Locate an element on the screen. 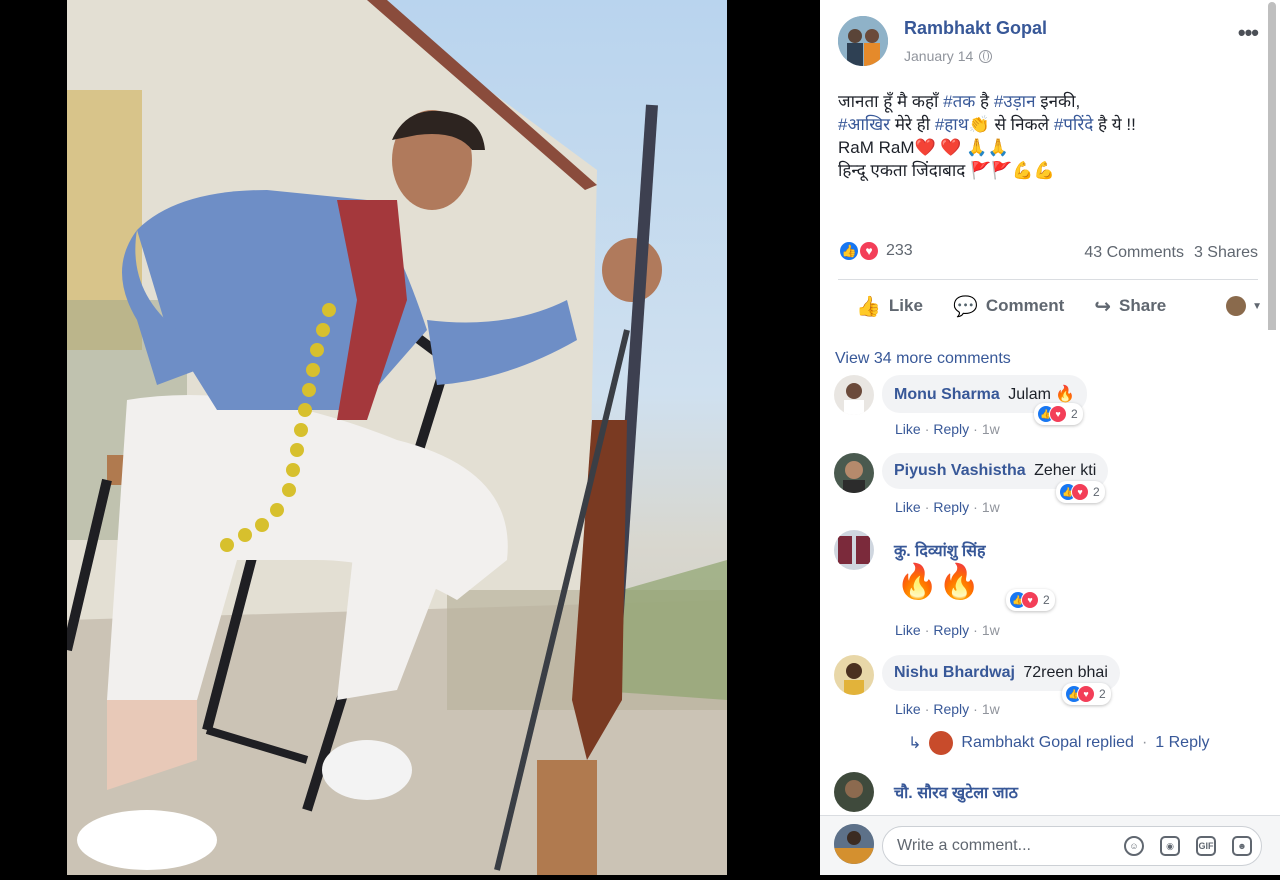 The image size is (1280, 880). react-as-selector: ▼ is located at coordinates (1244, 306).